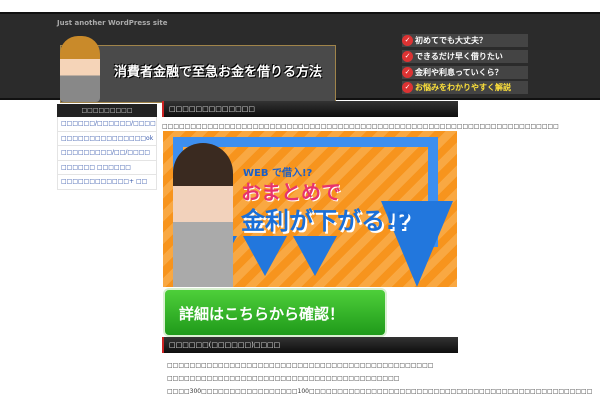  I want to click on faq-item: ✓ お悩みをわかりやすく解説, so click(465, 87).